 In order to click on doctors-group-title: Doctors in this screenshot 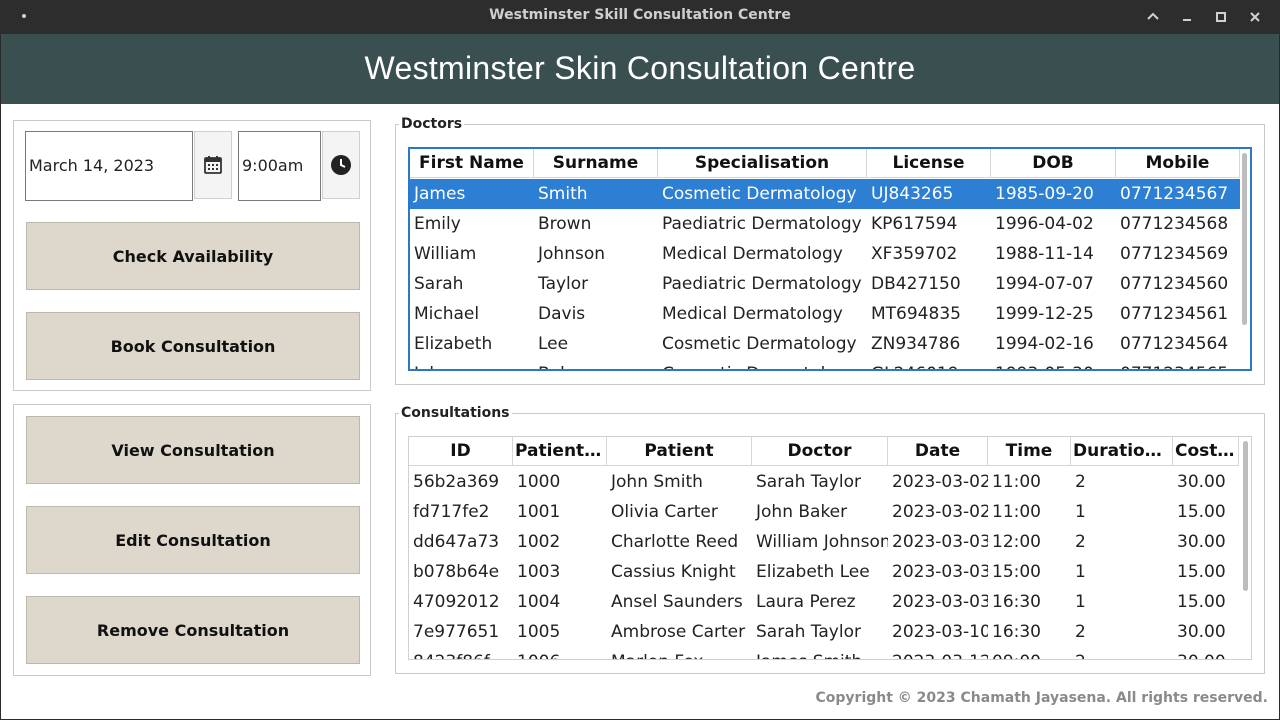, I will do `click(432, 124)`.